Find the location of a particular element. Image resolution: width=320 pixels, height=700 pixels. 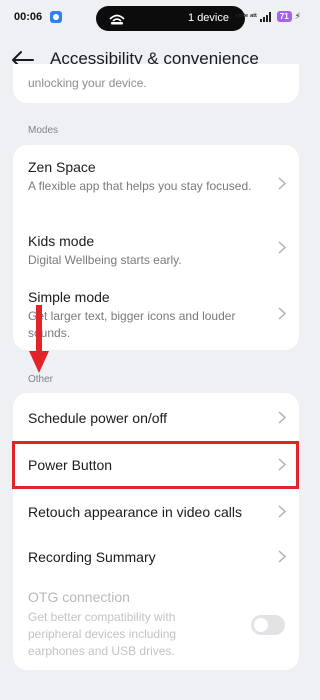

partial-subtitle: unlocking your device. is located at coordinates (87, 83).